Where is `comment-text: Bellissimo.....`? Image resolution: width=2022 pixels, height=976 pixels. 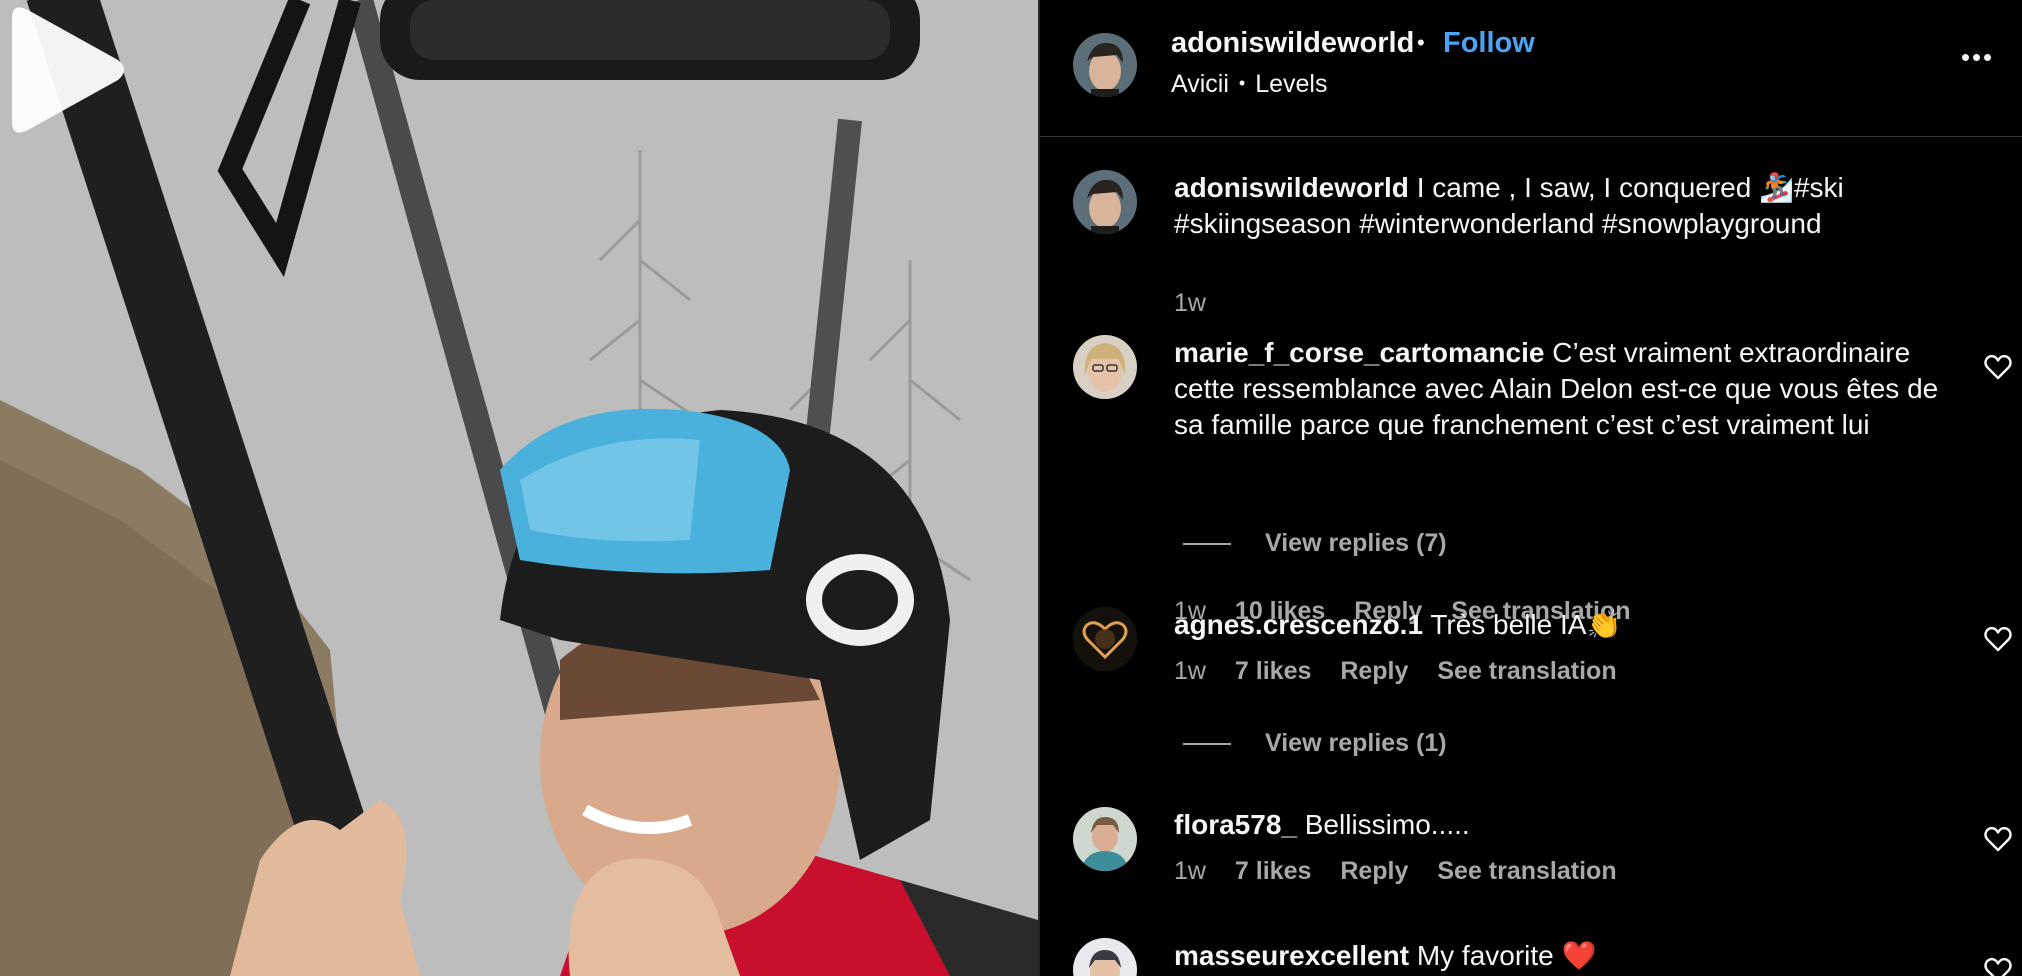 comment-text: Bellissimo..... is located at coordinates (1387, 824).